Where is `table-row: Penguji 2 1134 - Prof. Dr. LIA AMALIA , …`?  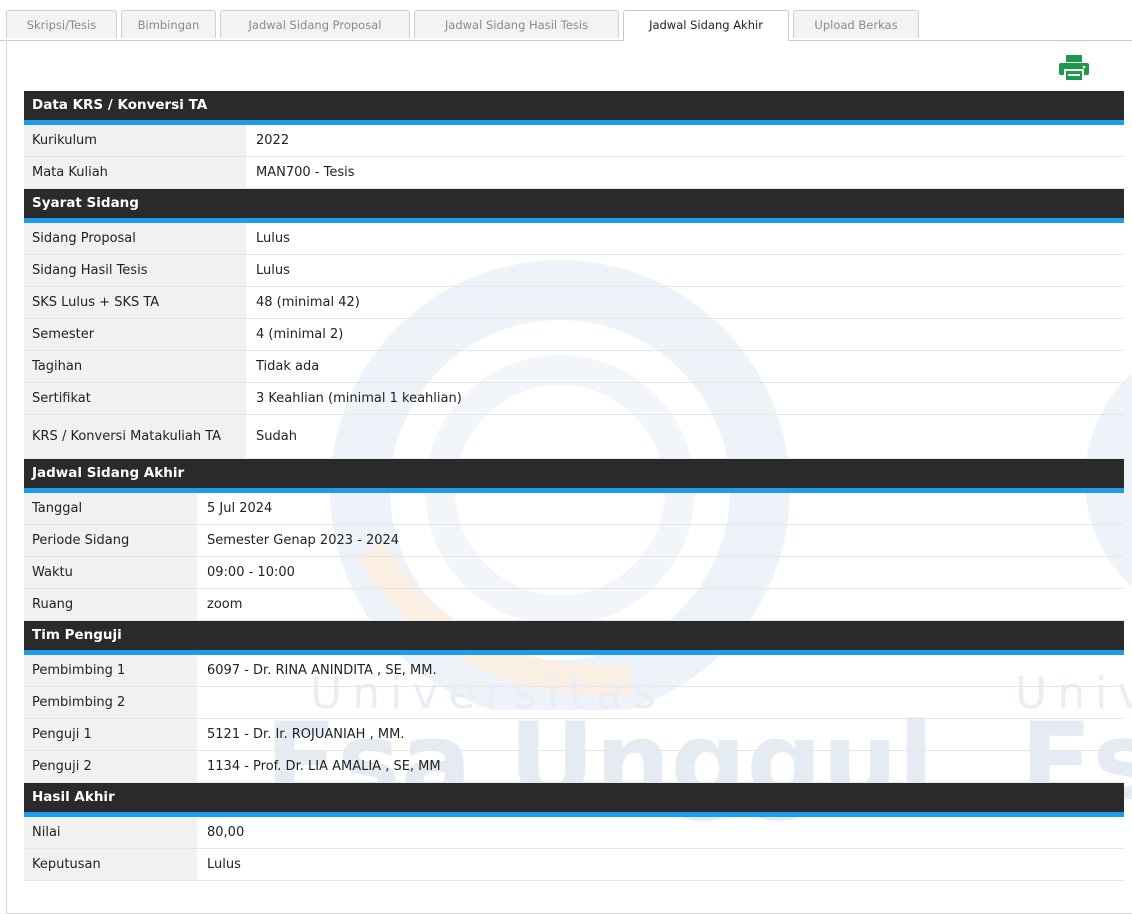
table-row: Penguji 2 1134 - Prof. Dr. LIA AMALIA , … is located at coordinates (574, 767).